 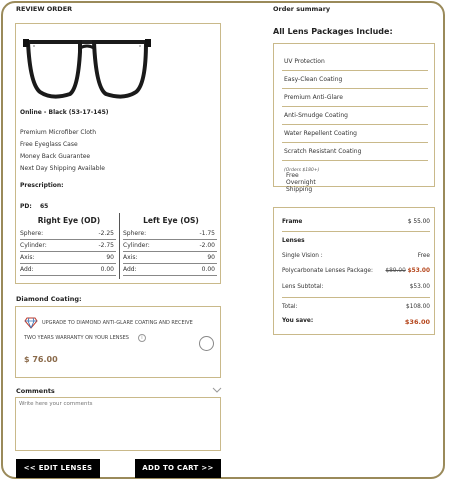 What do you see at coordinates (302, 9) in the screenshot?
I see `order-summary-title: Order summary` at bounding box center [302, 9].